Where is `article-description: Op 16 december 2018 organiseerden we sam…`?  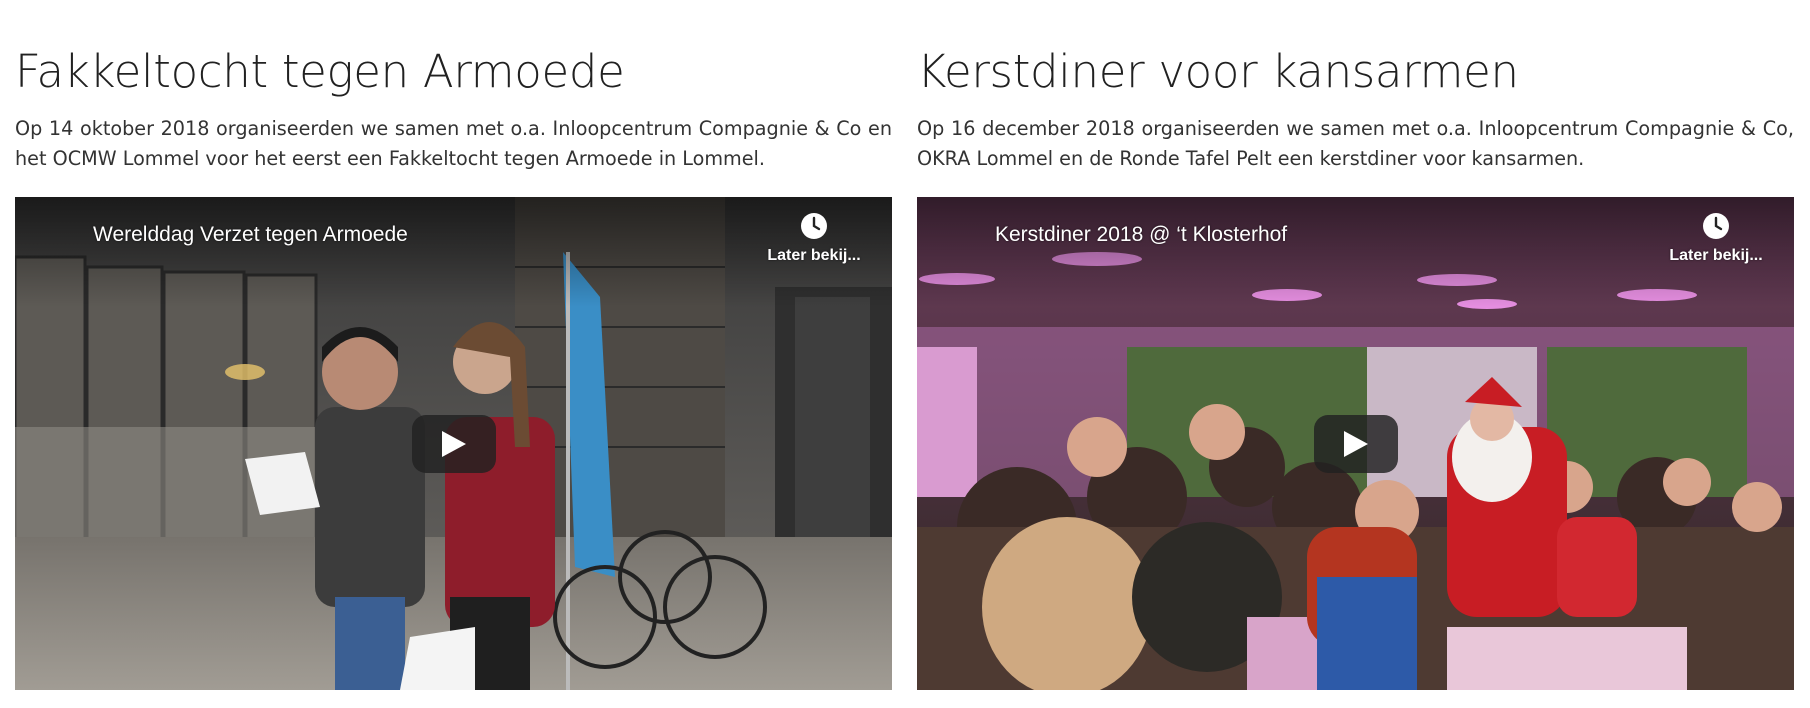
article-description: Op 16 december 2018 organiseerden we sam… is located at coordinates (1355, 143).